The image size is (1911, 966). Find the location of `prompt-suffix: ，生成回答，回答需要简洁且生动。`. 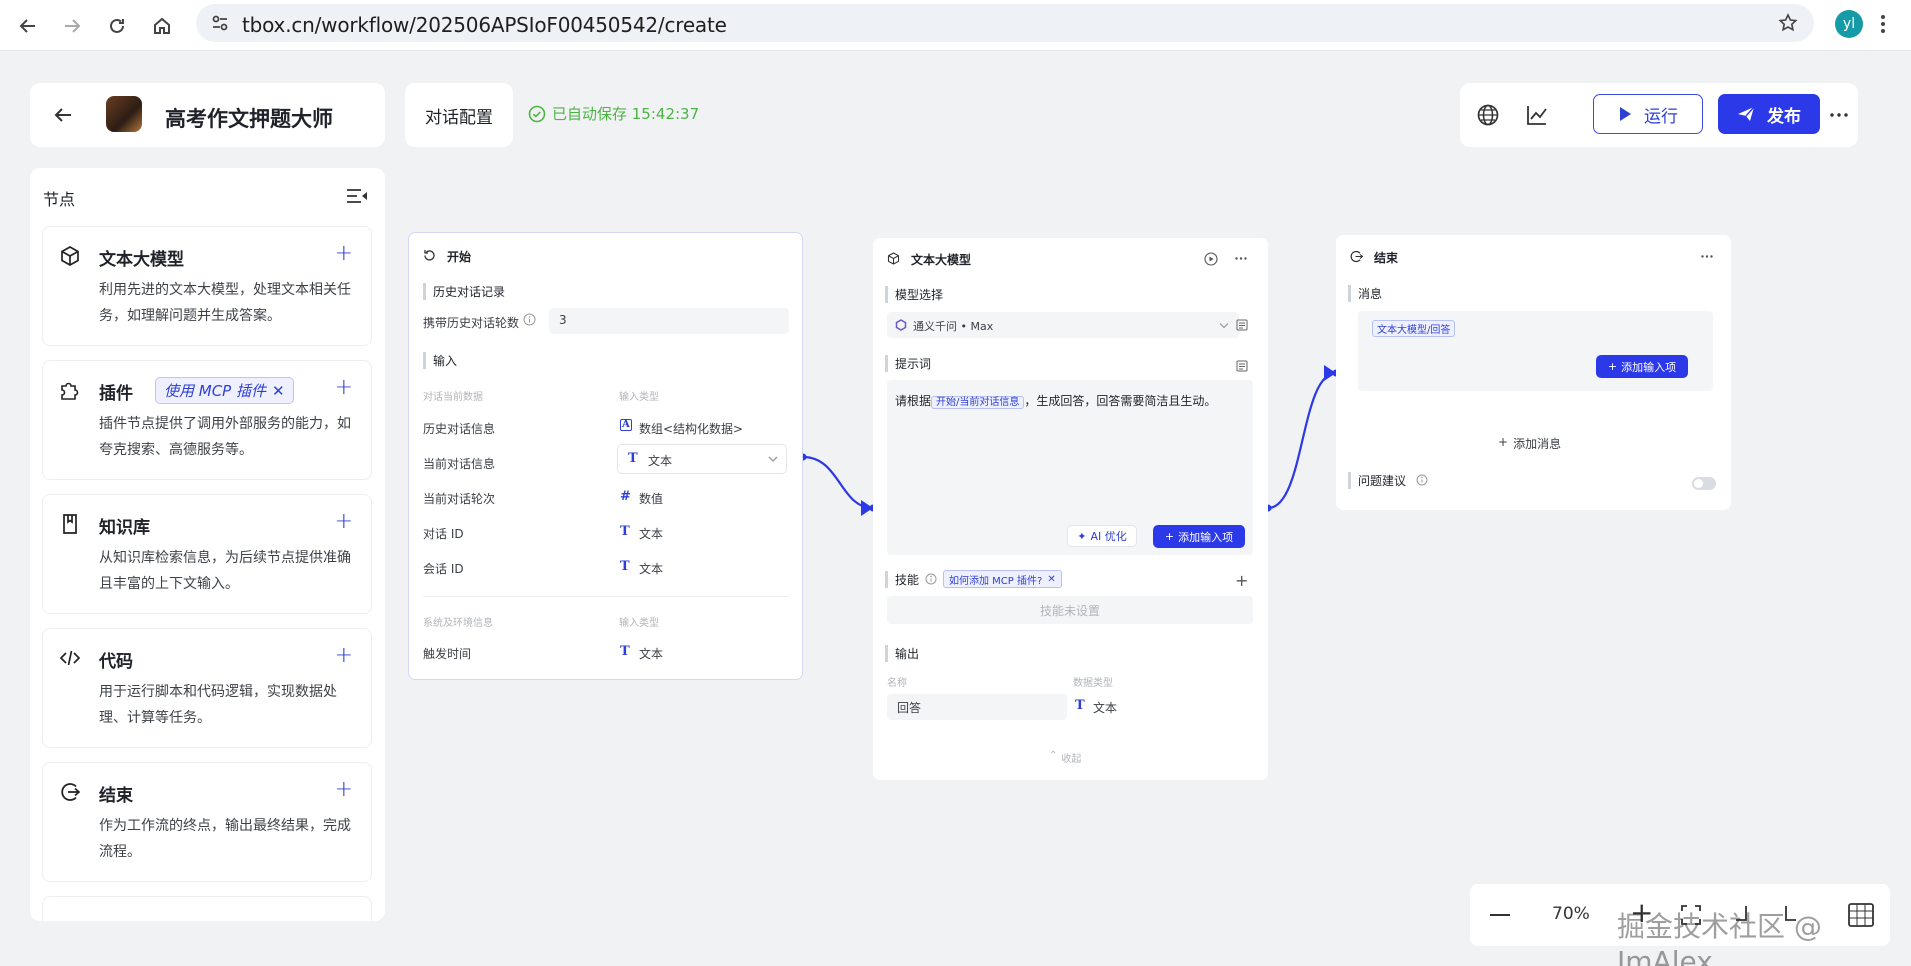

prompt-suffix: ，生成回答，回答需要简洁且生动。 is located at coordinates (1120, 401).